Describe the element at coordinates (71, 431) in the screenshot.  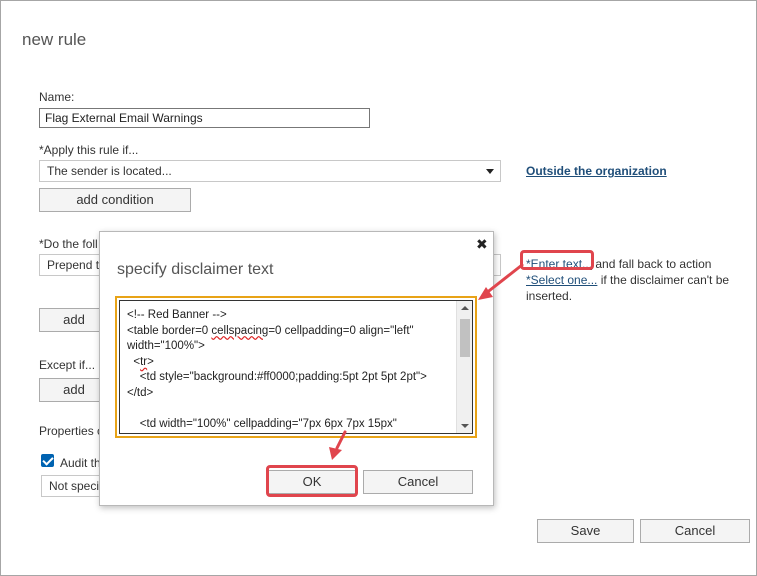
I see `properties-label: Properties c` at that location.